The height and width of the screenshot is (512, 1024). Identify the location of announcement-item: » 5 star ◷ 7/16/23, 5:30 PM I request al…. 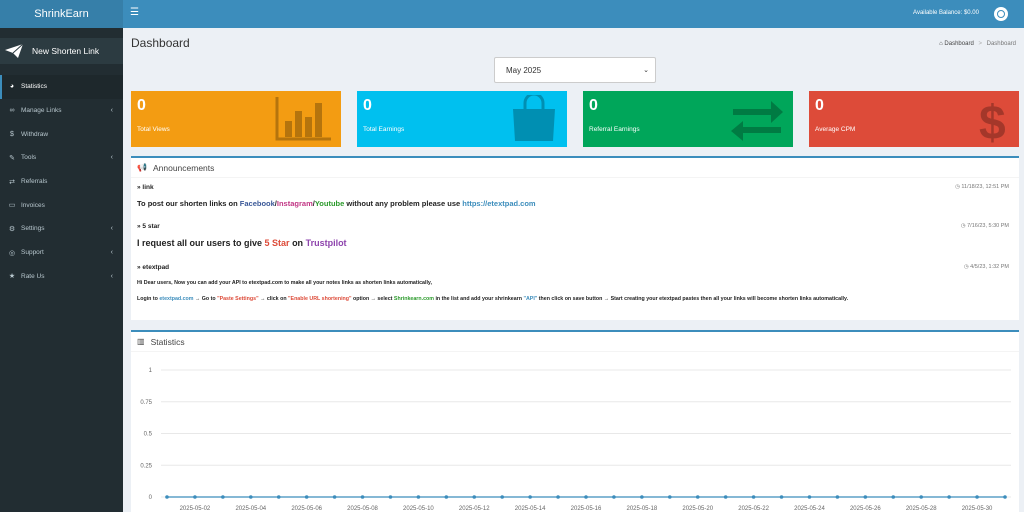
(575, 235).